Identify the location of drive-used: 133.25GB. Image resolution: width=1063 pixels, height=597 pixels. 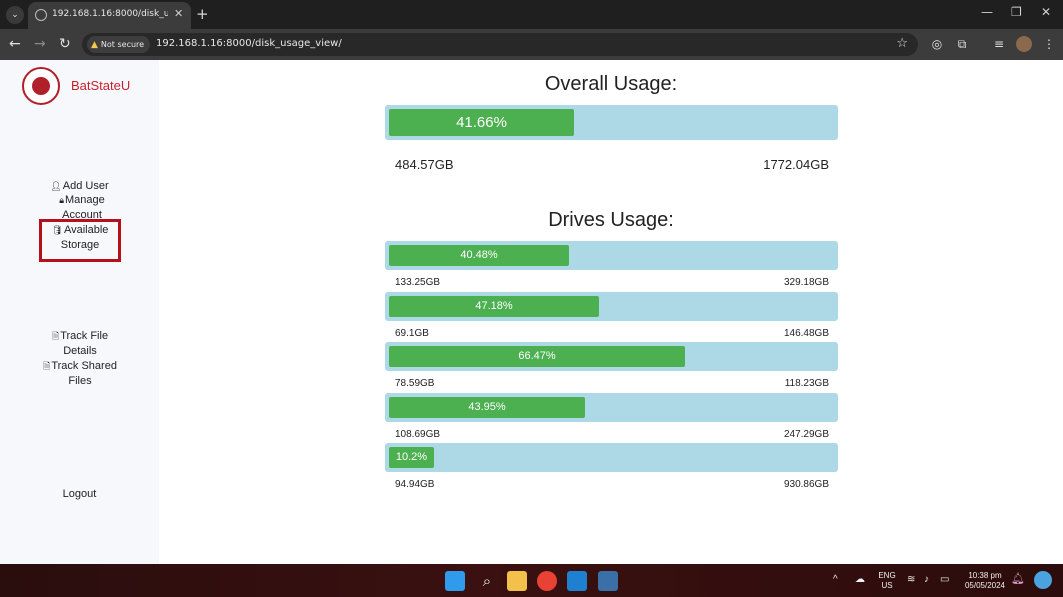
(418, 282).